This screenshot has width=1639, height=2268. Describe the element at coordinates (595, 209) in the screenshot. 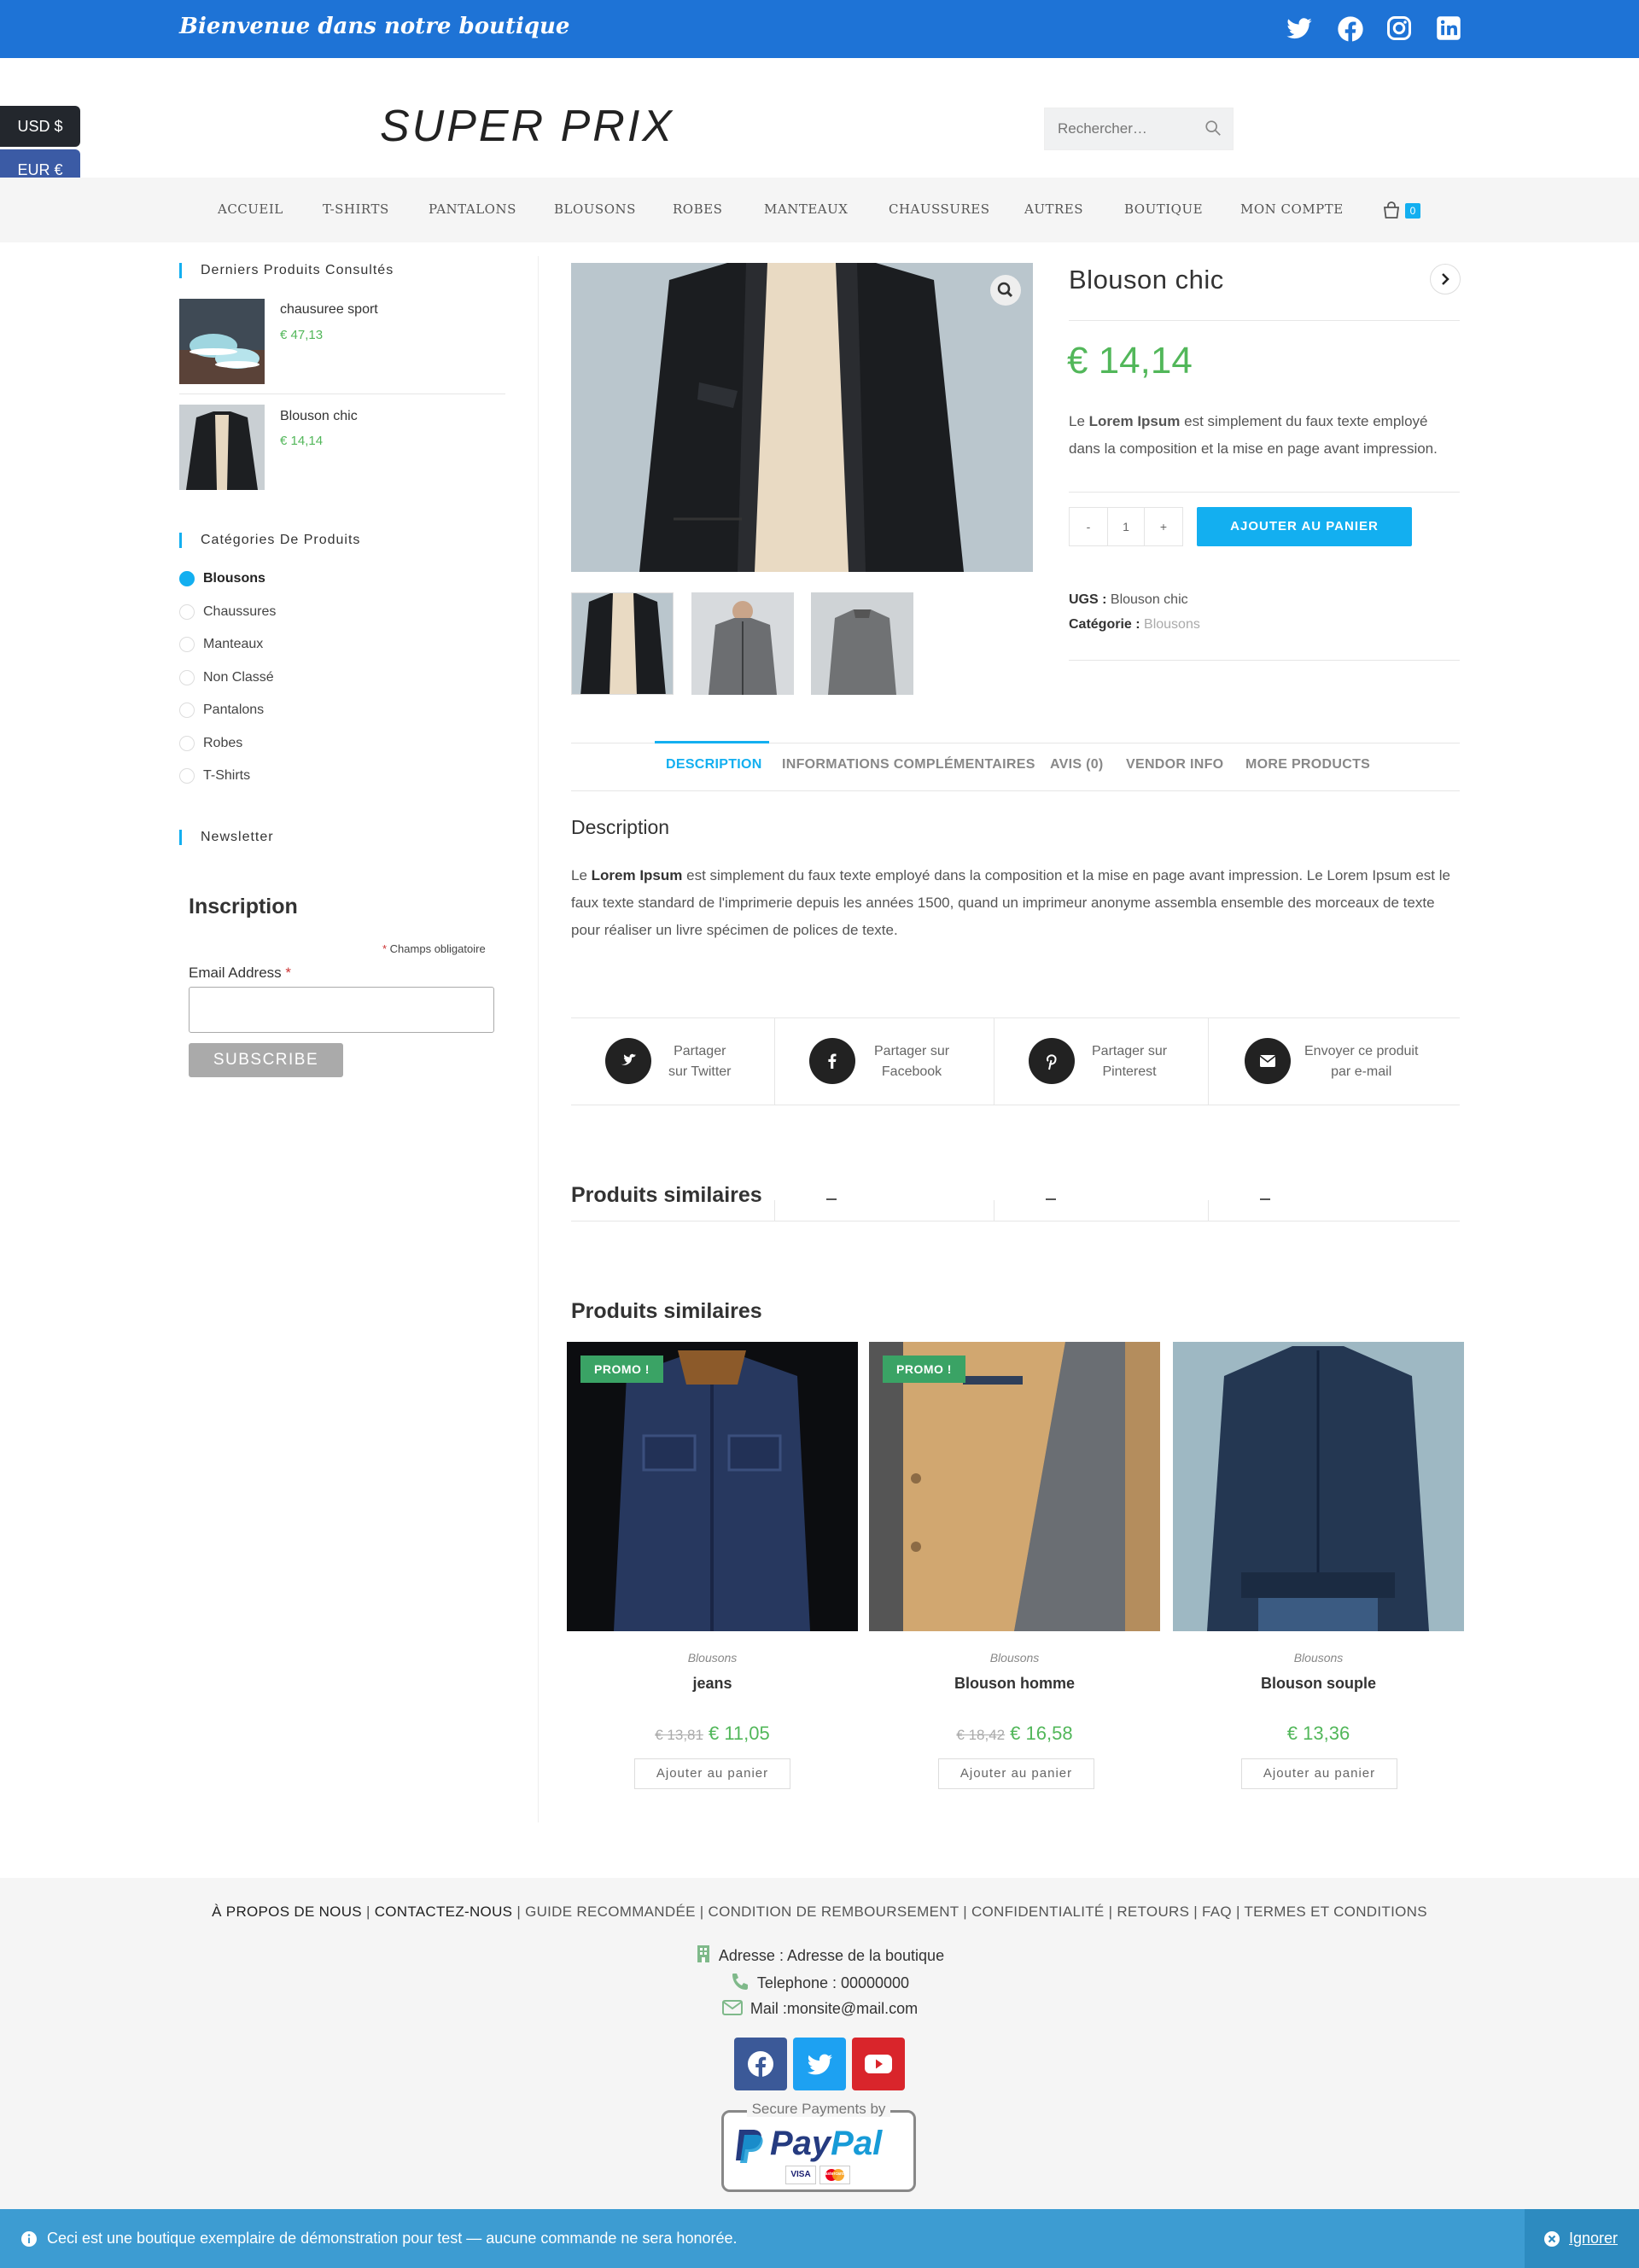

I see `nav-blousons: BLOUSONS` at that location.